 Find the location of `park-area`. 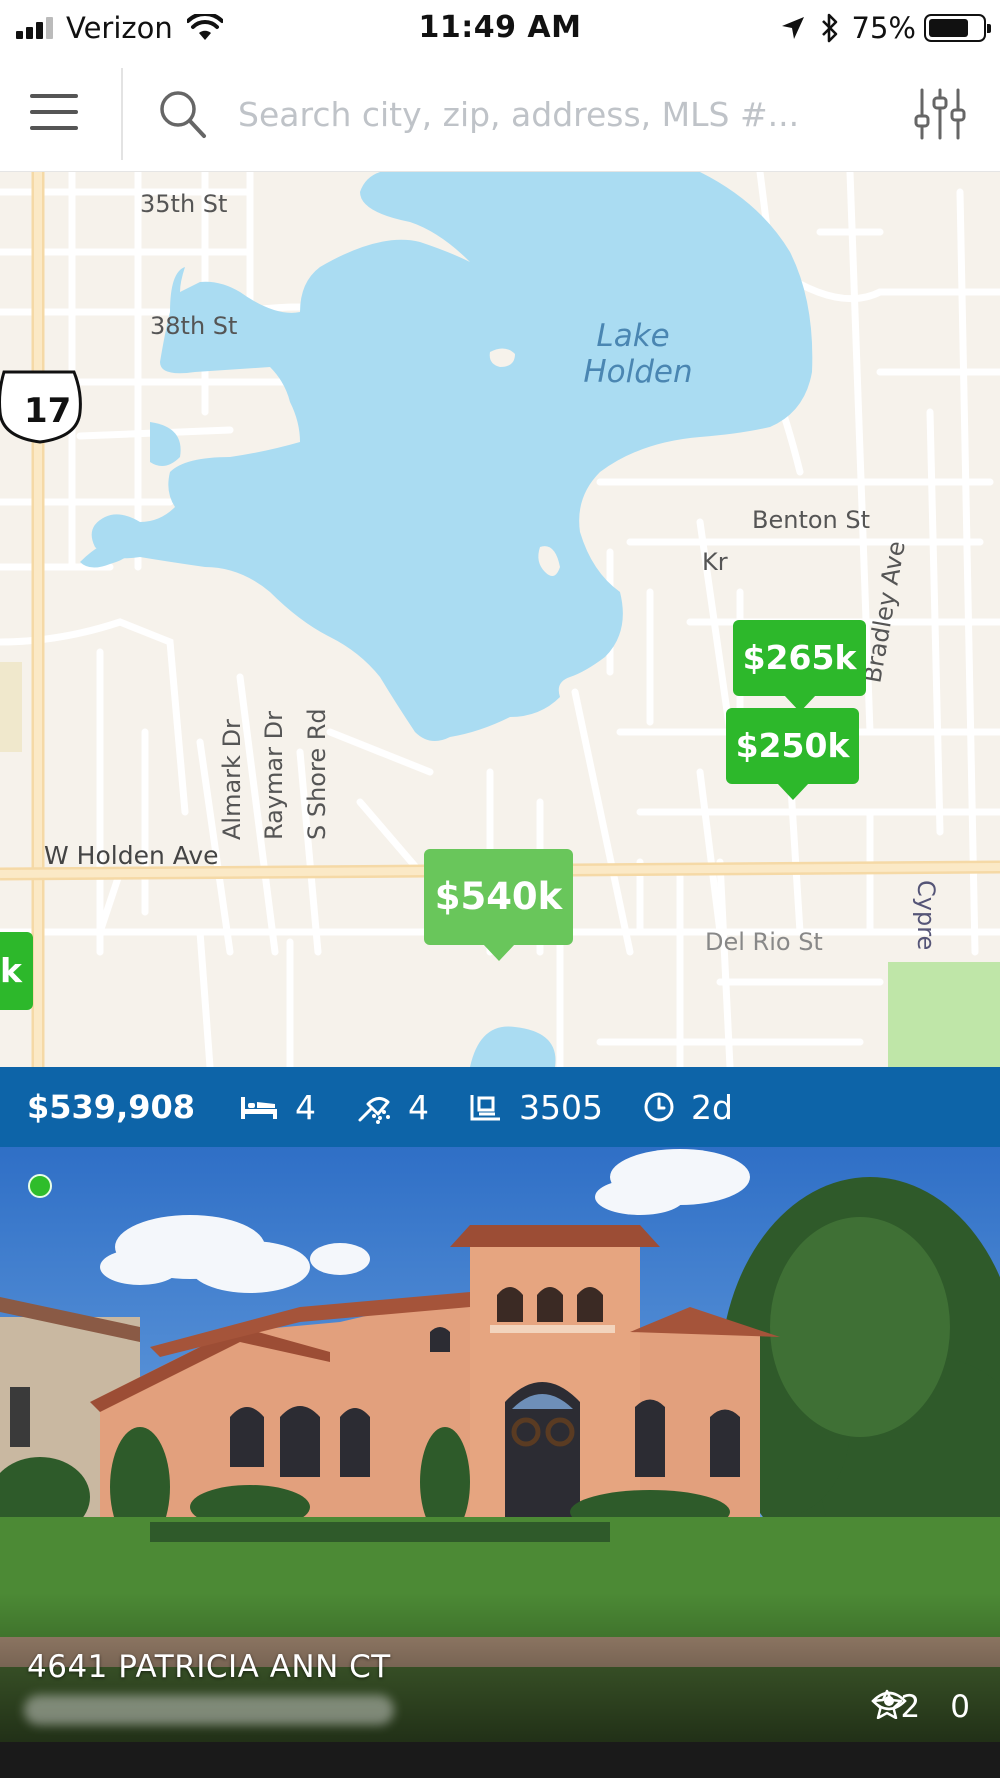

park-area is located at coordinates (944, 1014).